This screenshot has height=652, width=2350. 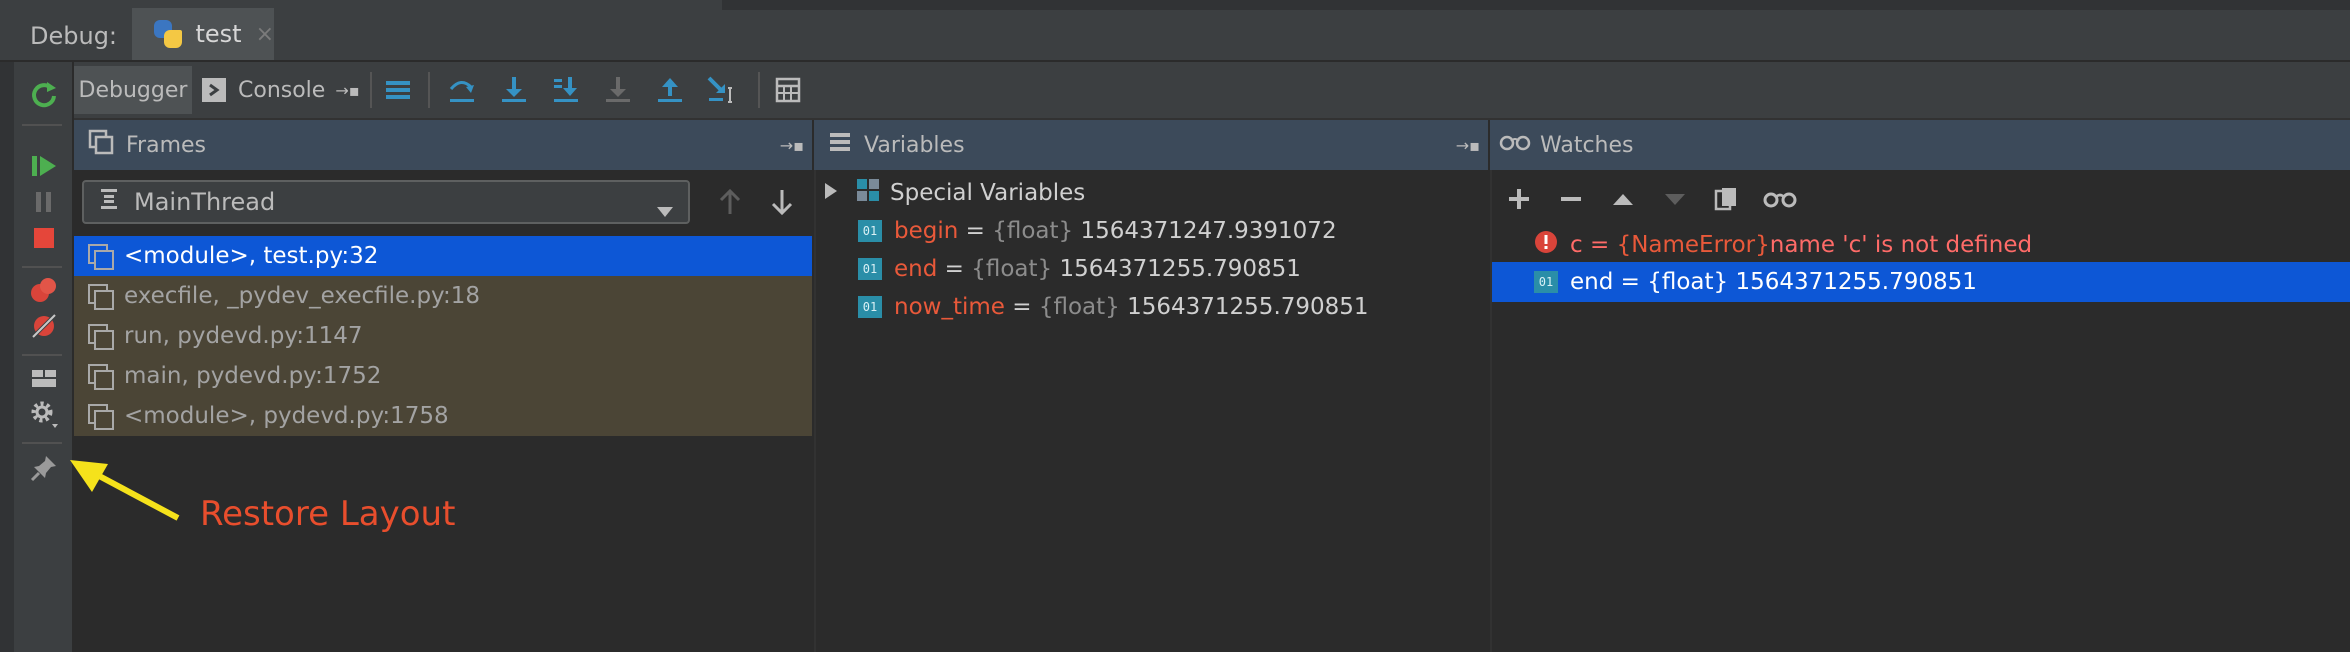 What do you see at coordinates (443, 376) in the screenshot?
I see `frame-row: main, pydevd.py:1752` at bounding box center [443, 376].